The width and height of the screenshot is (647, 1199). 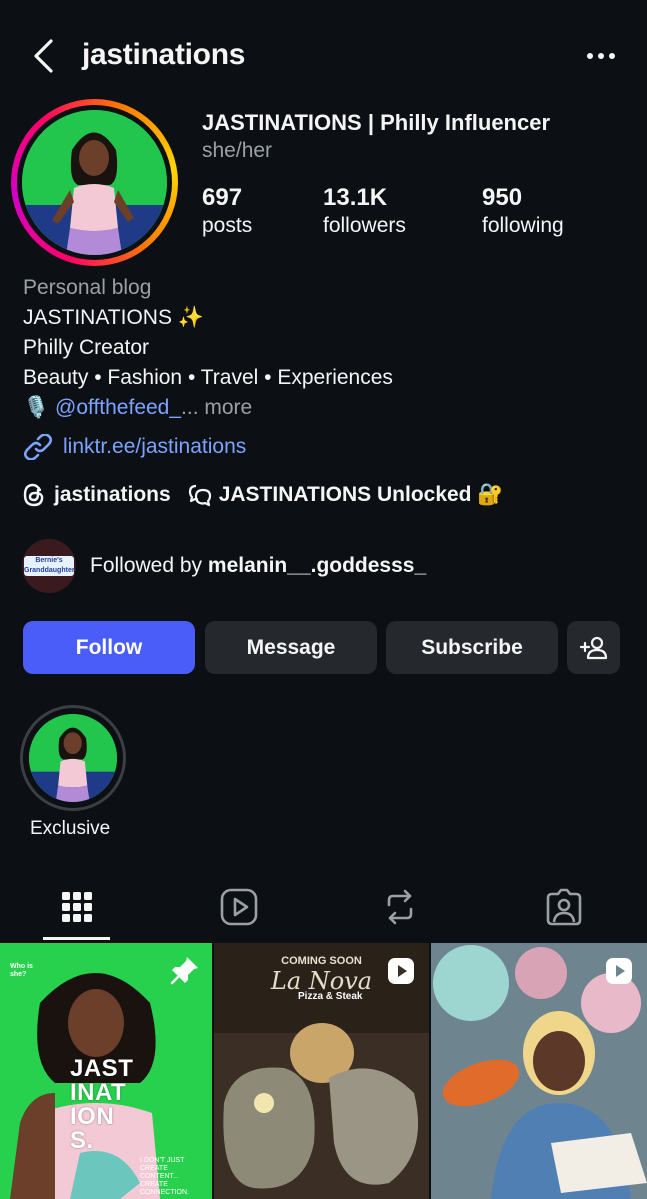 I want to click on stat-value: 697, so click(x=222, y=197).